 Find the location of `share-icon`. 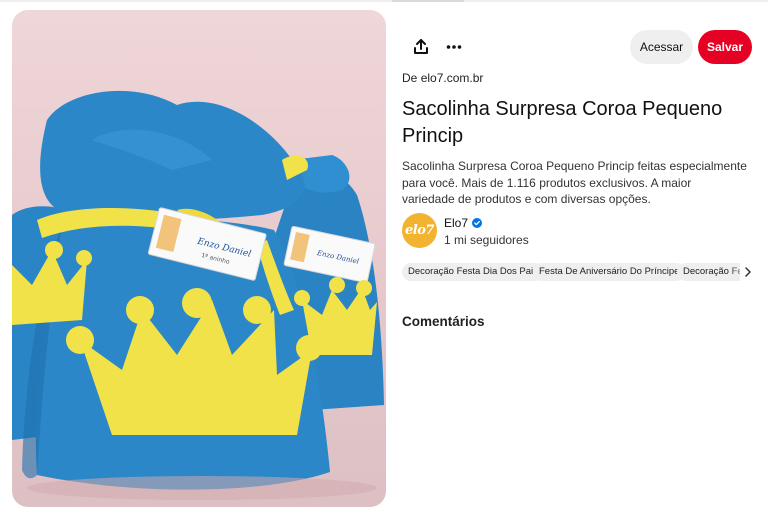

share-icon is located at coordinates (421, 46).